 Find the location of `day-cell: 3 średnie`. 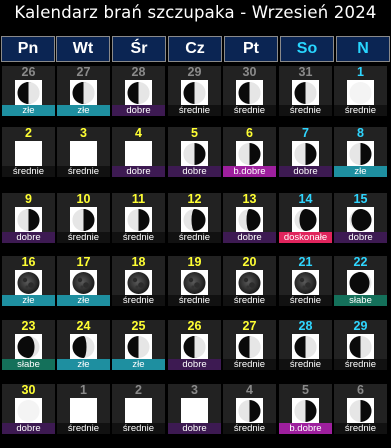

day-cell: 3 średnie is located at coordinates (83, 151).